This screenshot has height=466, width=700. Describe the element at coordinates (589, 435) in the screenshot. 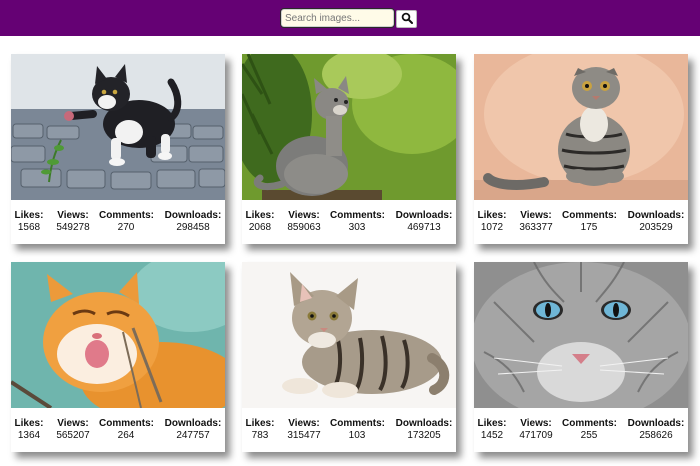

I see `comments-count: 255` at that location.